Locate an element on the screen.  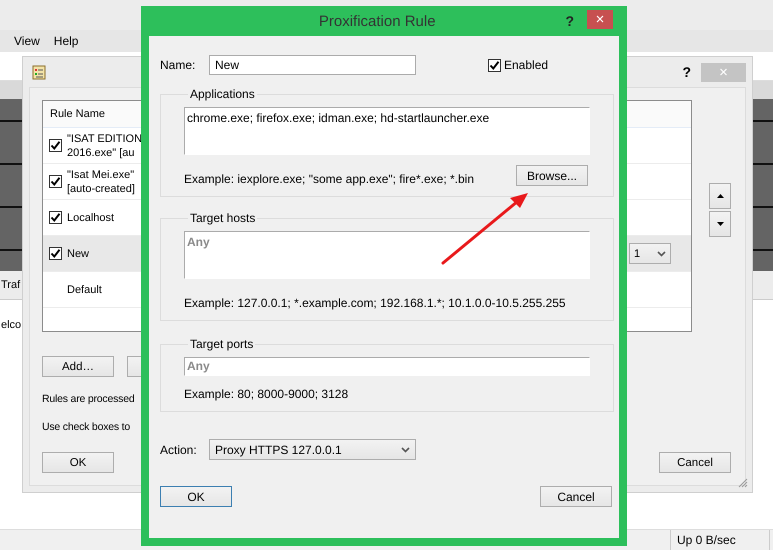
menu-item: Help is located at coordinates (66, 41).